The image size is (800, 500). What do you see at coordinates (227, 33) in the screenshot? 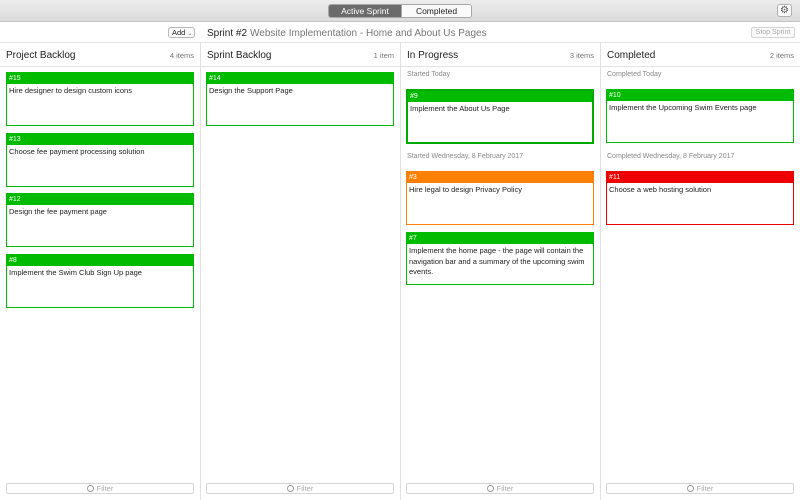
I see `sprint-title: Sprint #2` at bounding box center [227, 33].